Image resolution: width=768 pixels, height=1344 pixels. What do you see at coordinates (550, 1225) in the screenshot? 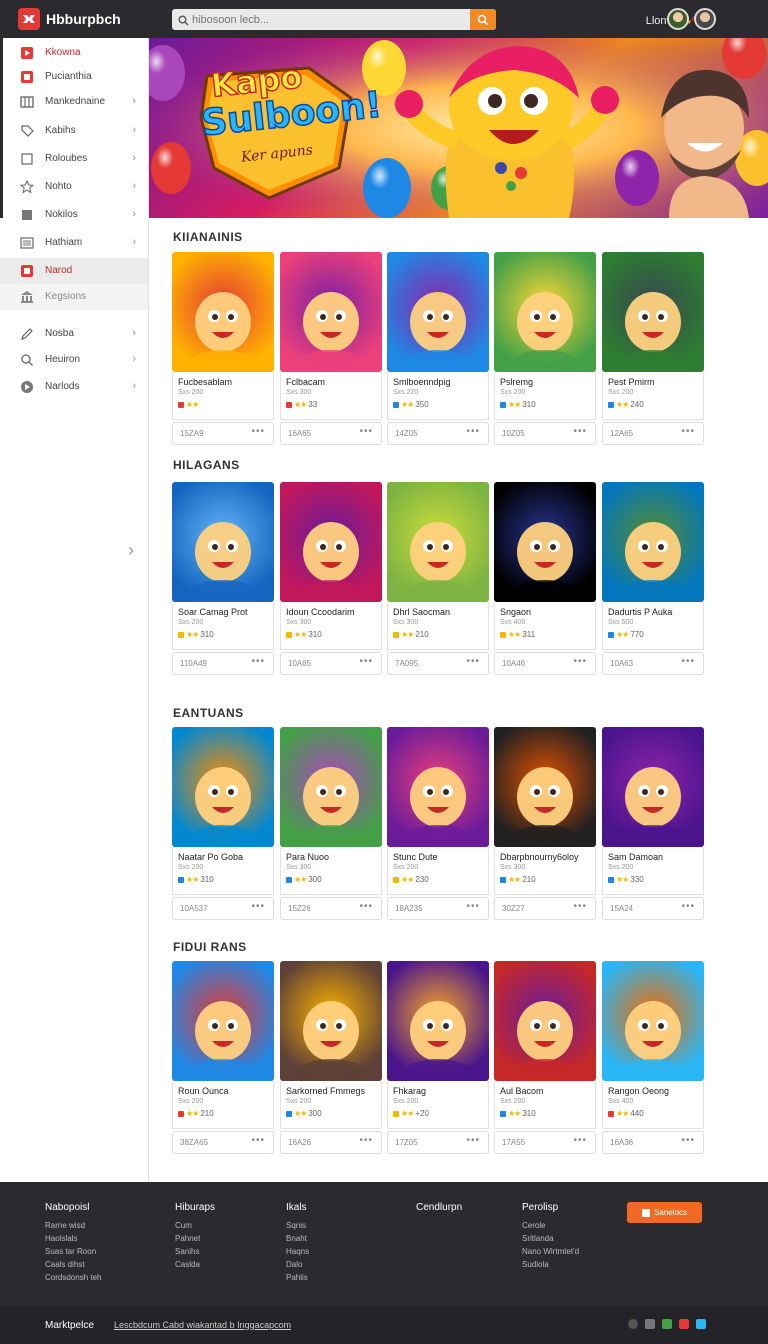
I see `footer-link: Cerole` at bounding box center [550, 1225].